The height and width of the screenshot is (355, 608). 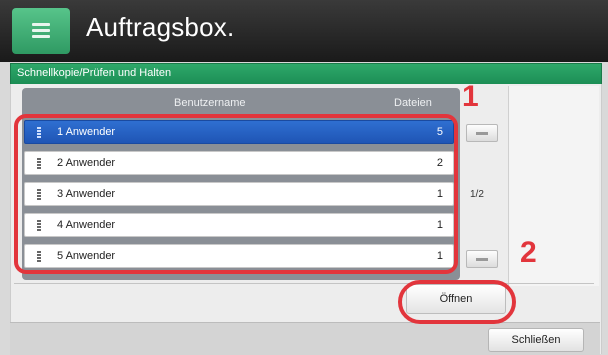 I want to click on column-header-files: Dateien, so click(x=413, y=103).